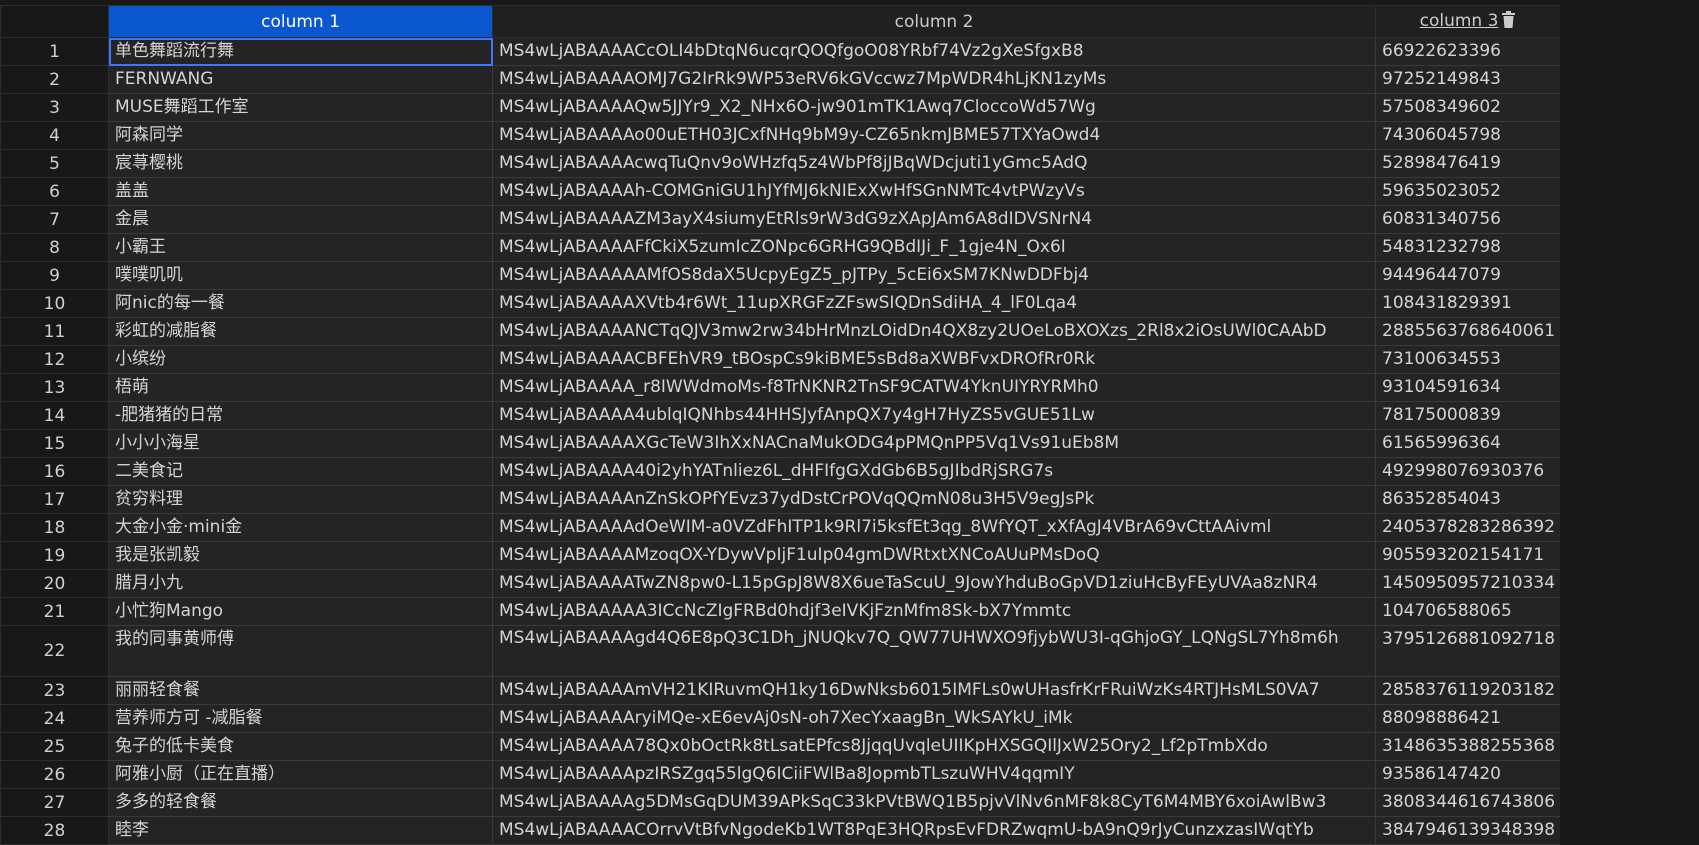 This screenshot has width=1699, height=845. Describe the element at coordinates (54, 21) in the screenshot. I see `row-number-header` at that location.